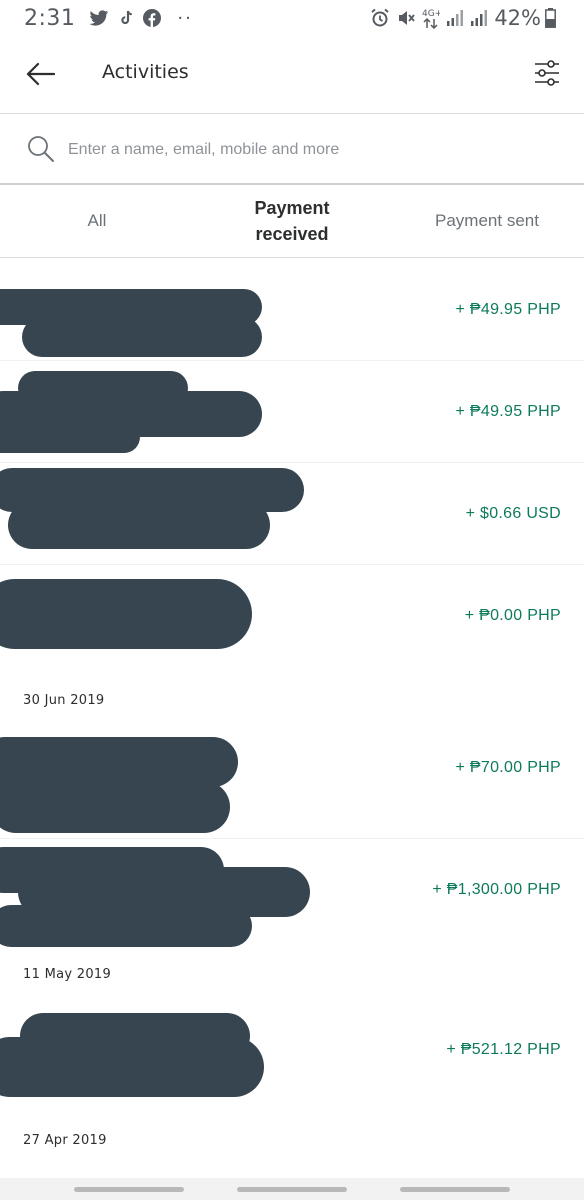 This screenshot has height=1200, width=584. What do you see at coordinates (406, 18) in the screenshot?
I see `mute-icon` at bounding box center [406, 18].